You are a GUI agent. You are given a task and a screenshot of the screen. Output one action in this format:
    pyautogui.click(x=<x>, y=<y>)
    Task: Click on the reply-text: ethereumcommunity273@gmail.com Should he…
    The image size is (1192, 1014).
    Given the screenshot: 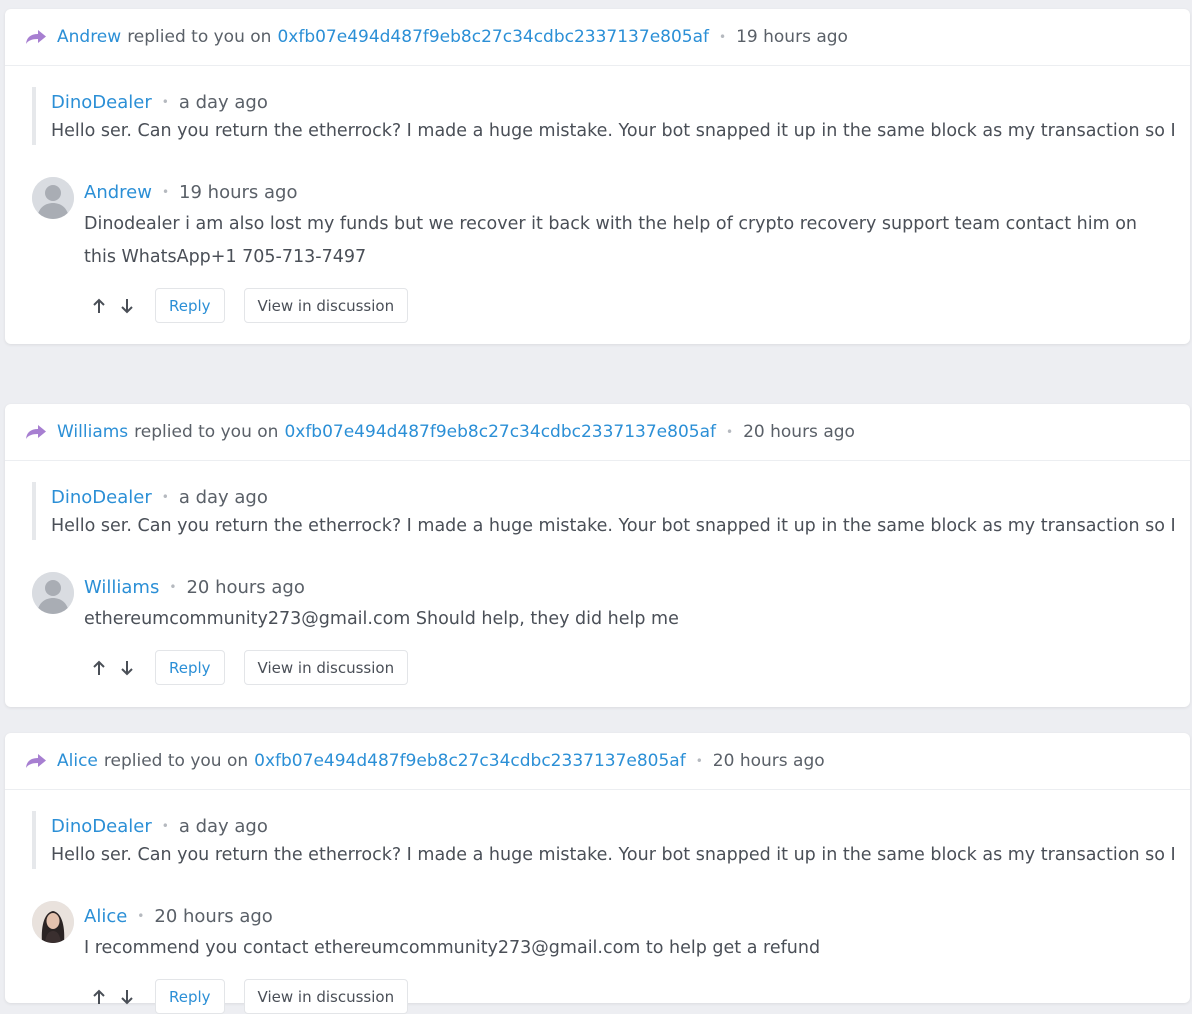 What is the action you would take?
    pyautogui.click(x=381, y=619)
    